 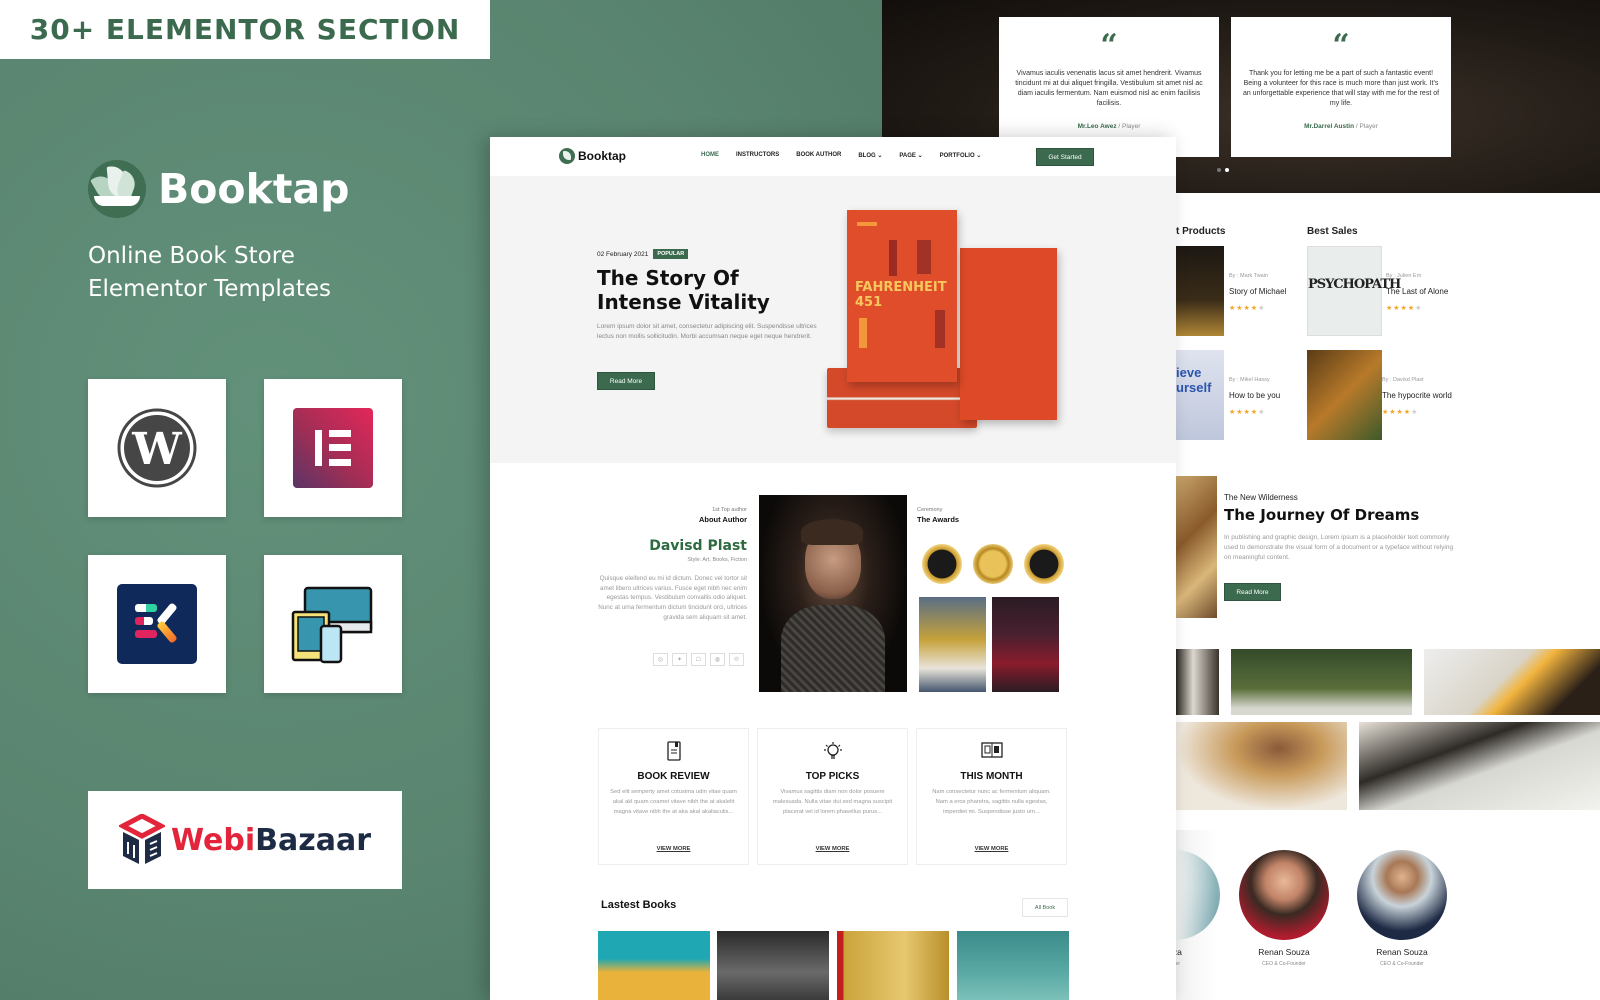 I want to click on banner-text: 30+ ELEMENTOR SECTION, so click(x=245, y=29).